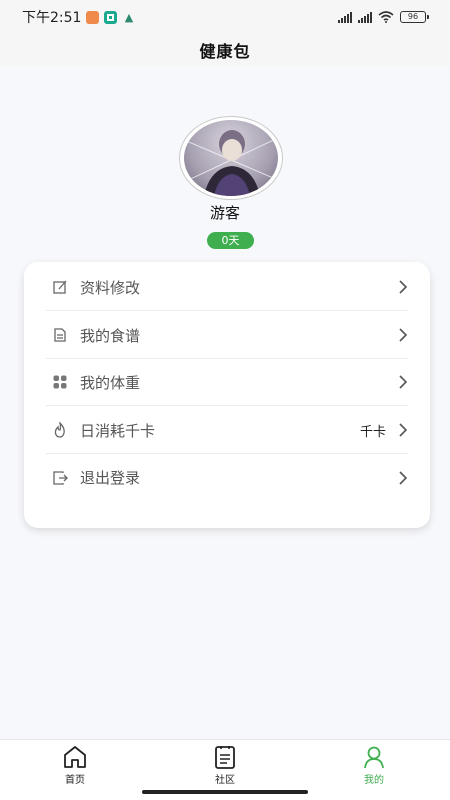 The width and height of the screenshot is (450, 800). Describe the element at coordinates (227, 382) in the screenshot. I see `menu-item-my-weight: 我的体重` at that location.